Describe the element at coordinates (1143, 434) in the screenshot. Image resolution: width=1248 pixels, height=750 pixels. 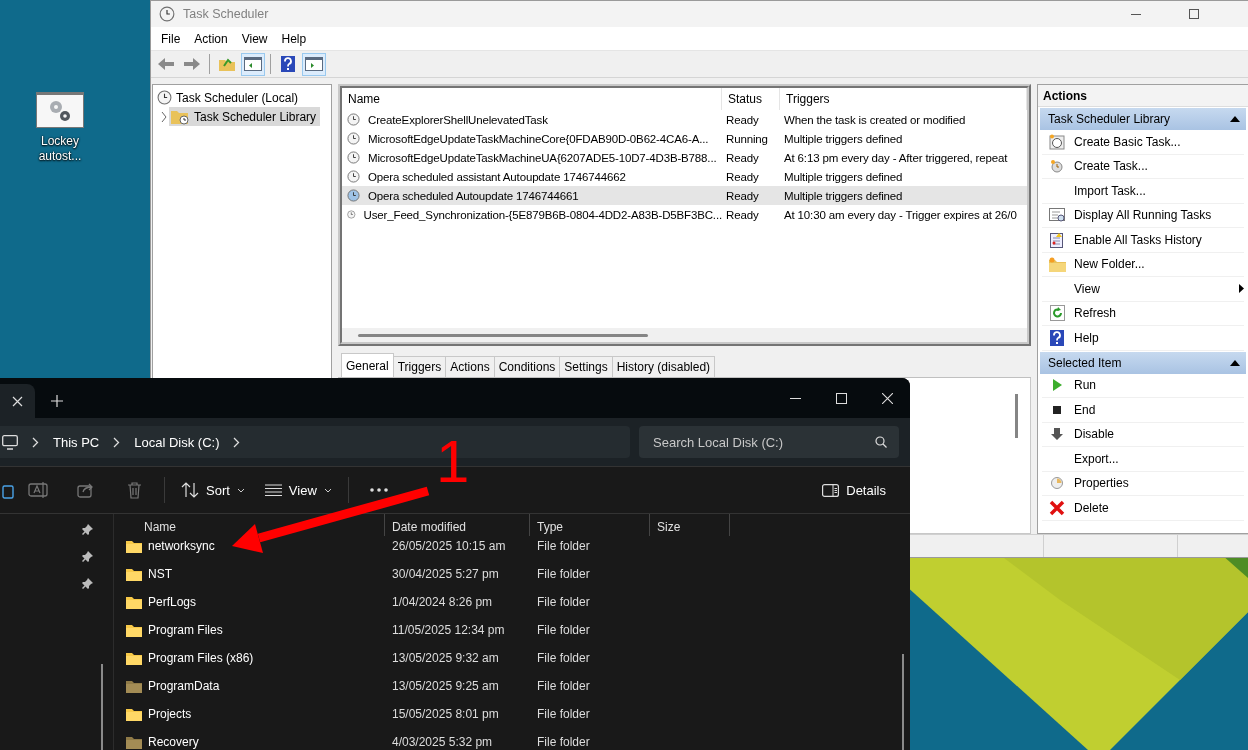
I see `task-command: Disable` at that location.